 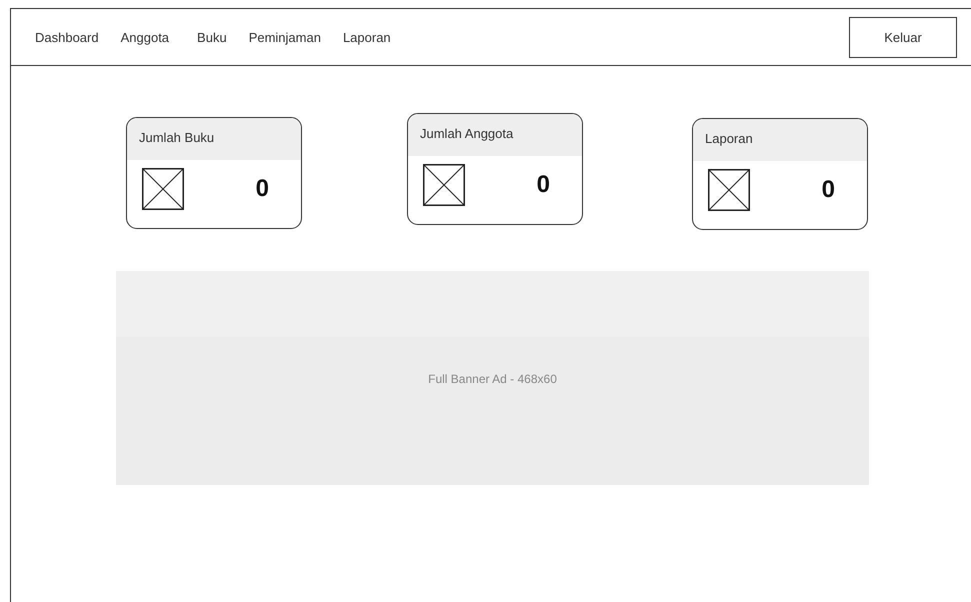 I want to click on banner-label: Full Banner Ad - 468x60, so click(x=492, y=378).